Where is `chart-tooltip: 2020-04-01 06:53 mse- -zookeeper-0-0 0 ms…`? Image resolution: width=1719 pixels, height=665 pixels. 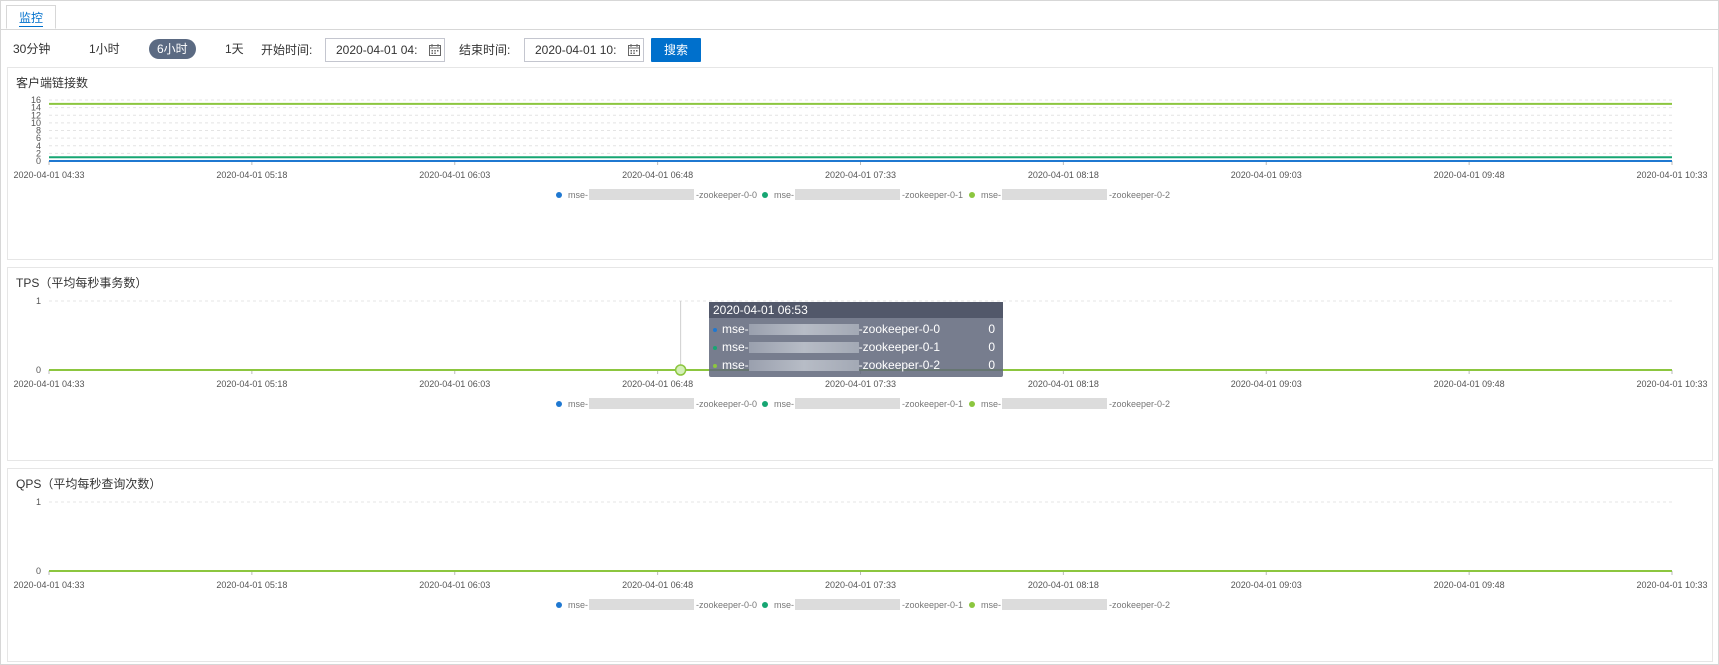
chart-tooltip: 2020-04-01 06:53 mse- -zookeeper-0-0 0 ms… is located at coordinates (856, 339).